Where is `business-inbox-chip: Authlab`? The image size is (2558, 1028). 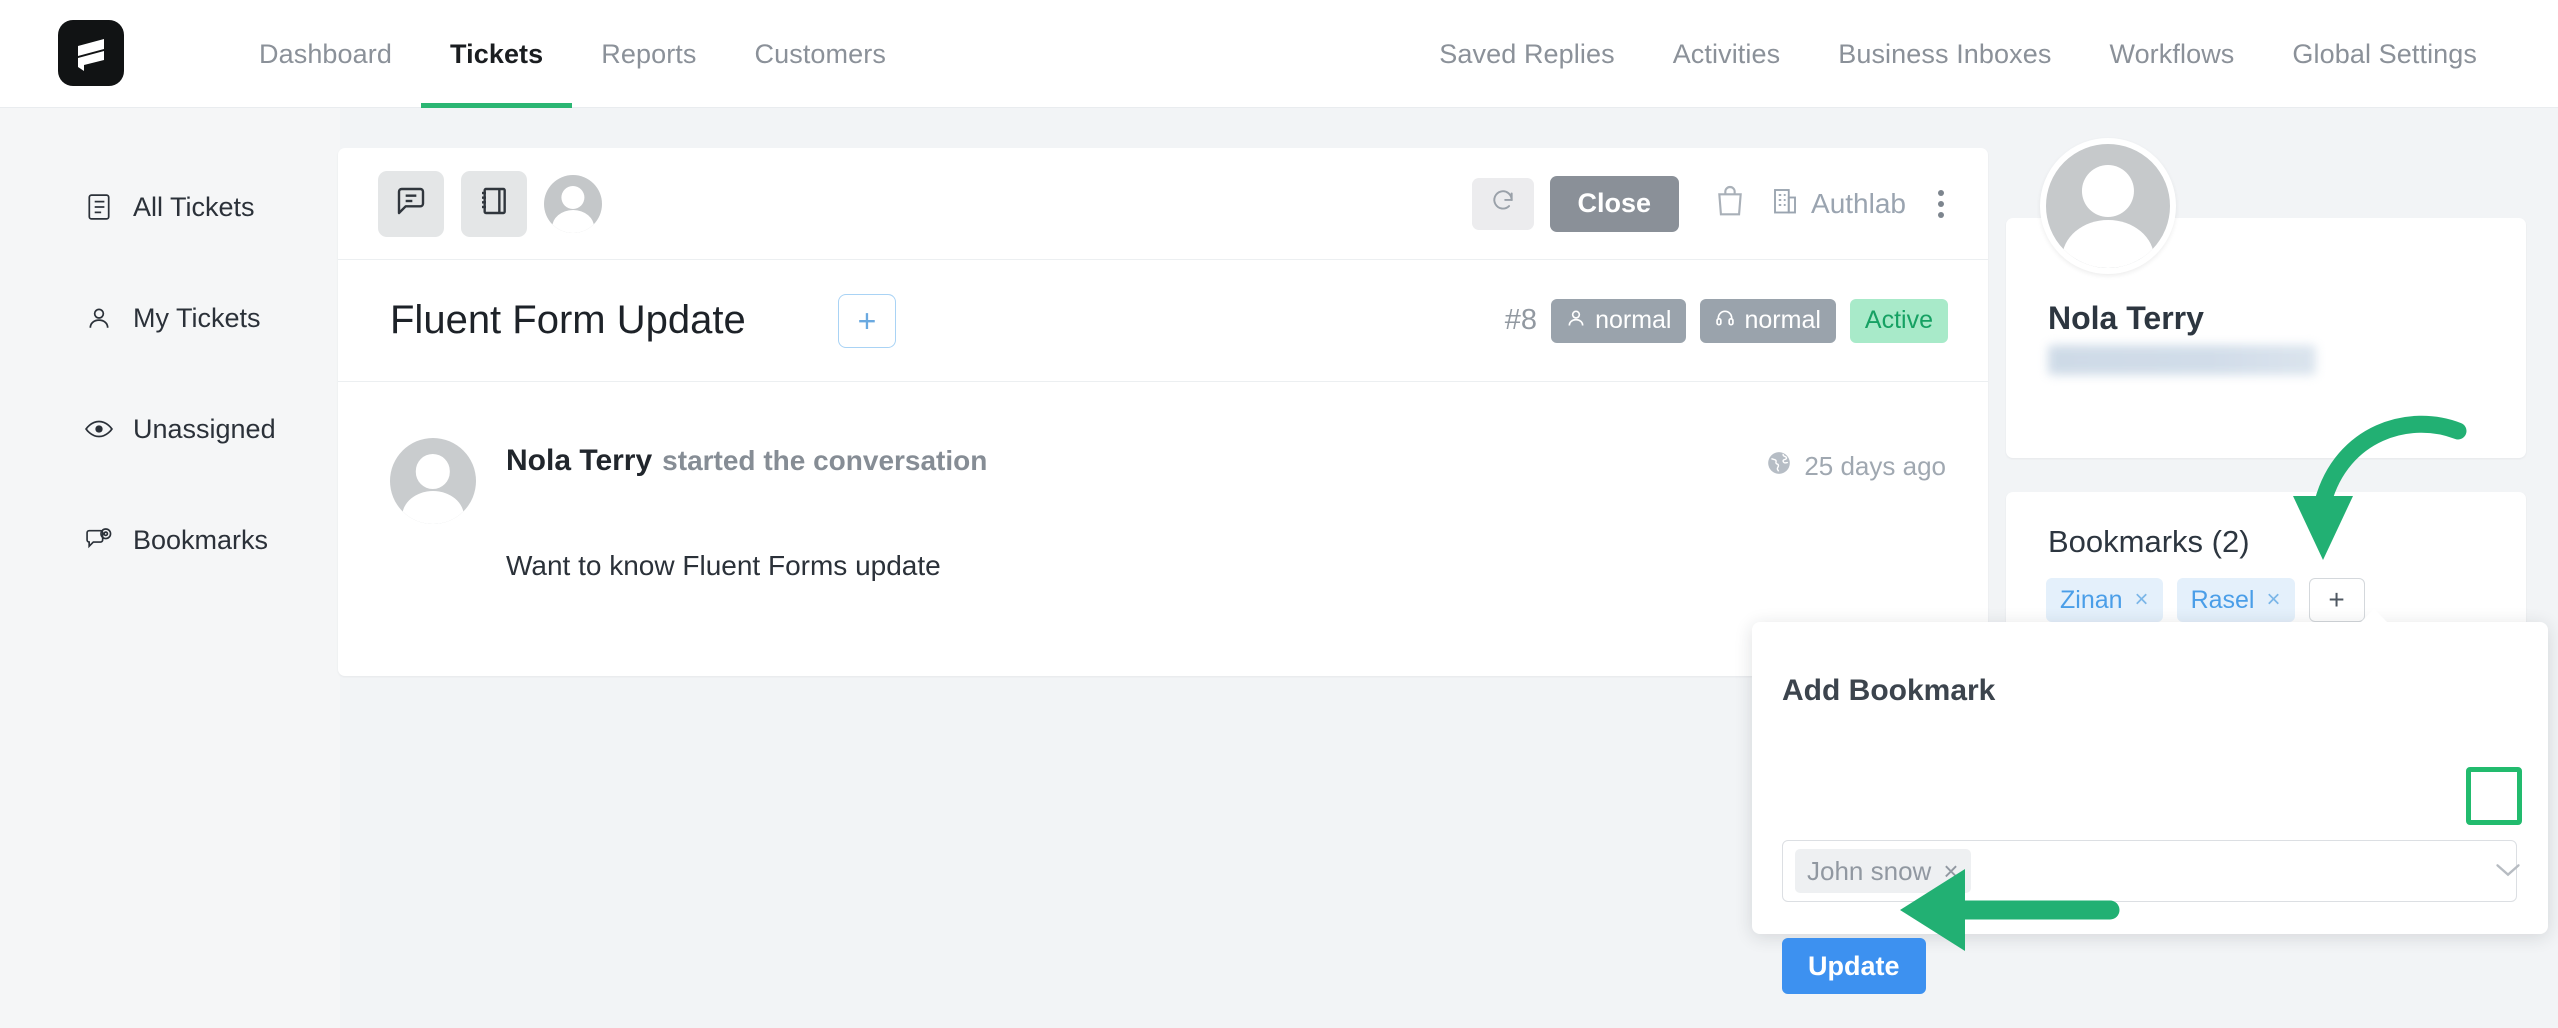 business-inbox-chip: Authlab is located at coordinates (1838, 203).